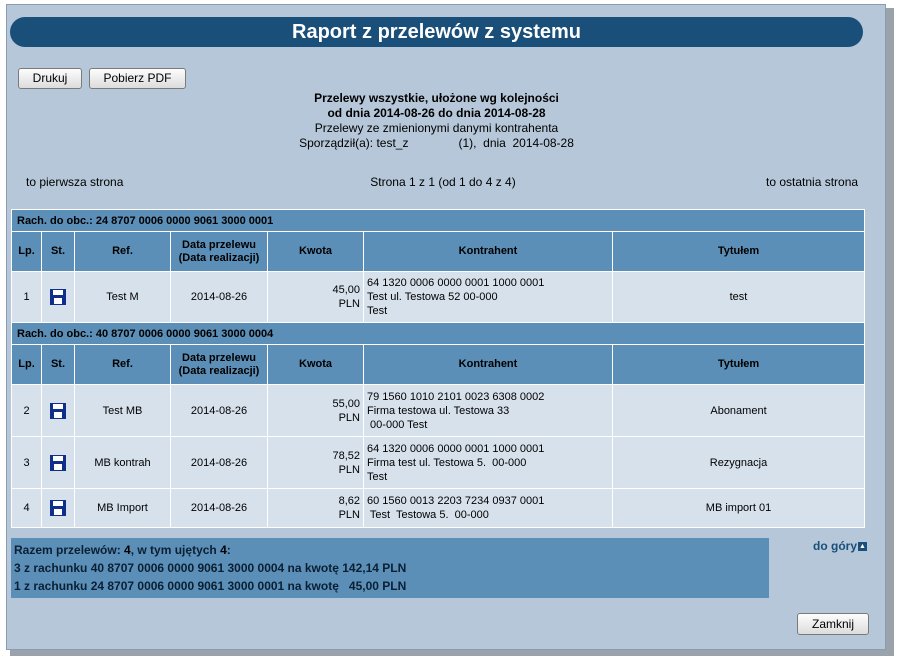  Describe the element at coordinates (346, 403) in the screenshot. I see `row-amount-value: 55,00` at that location.